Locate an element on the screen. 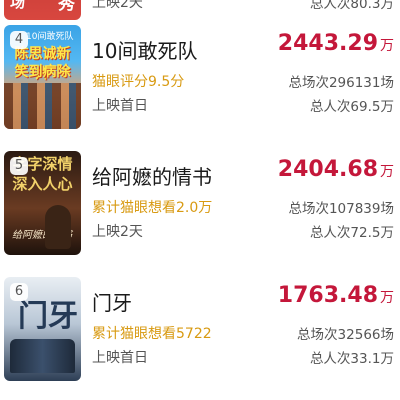  movie-title: 门牙 is located at coordinates (112, 301).